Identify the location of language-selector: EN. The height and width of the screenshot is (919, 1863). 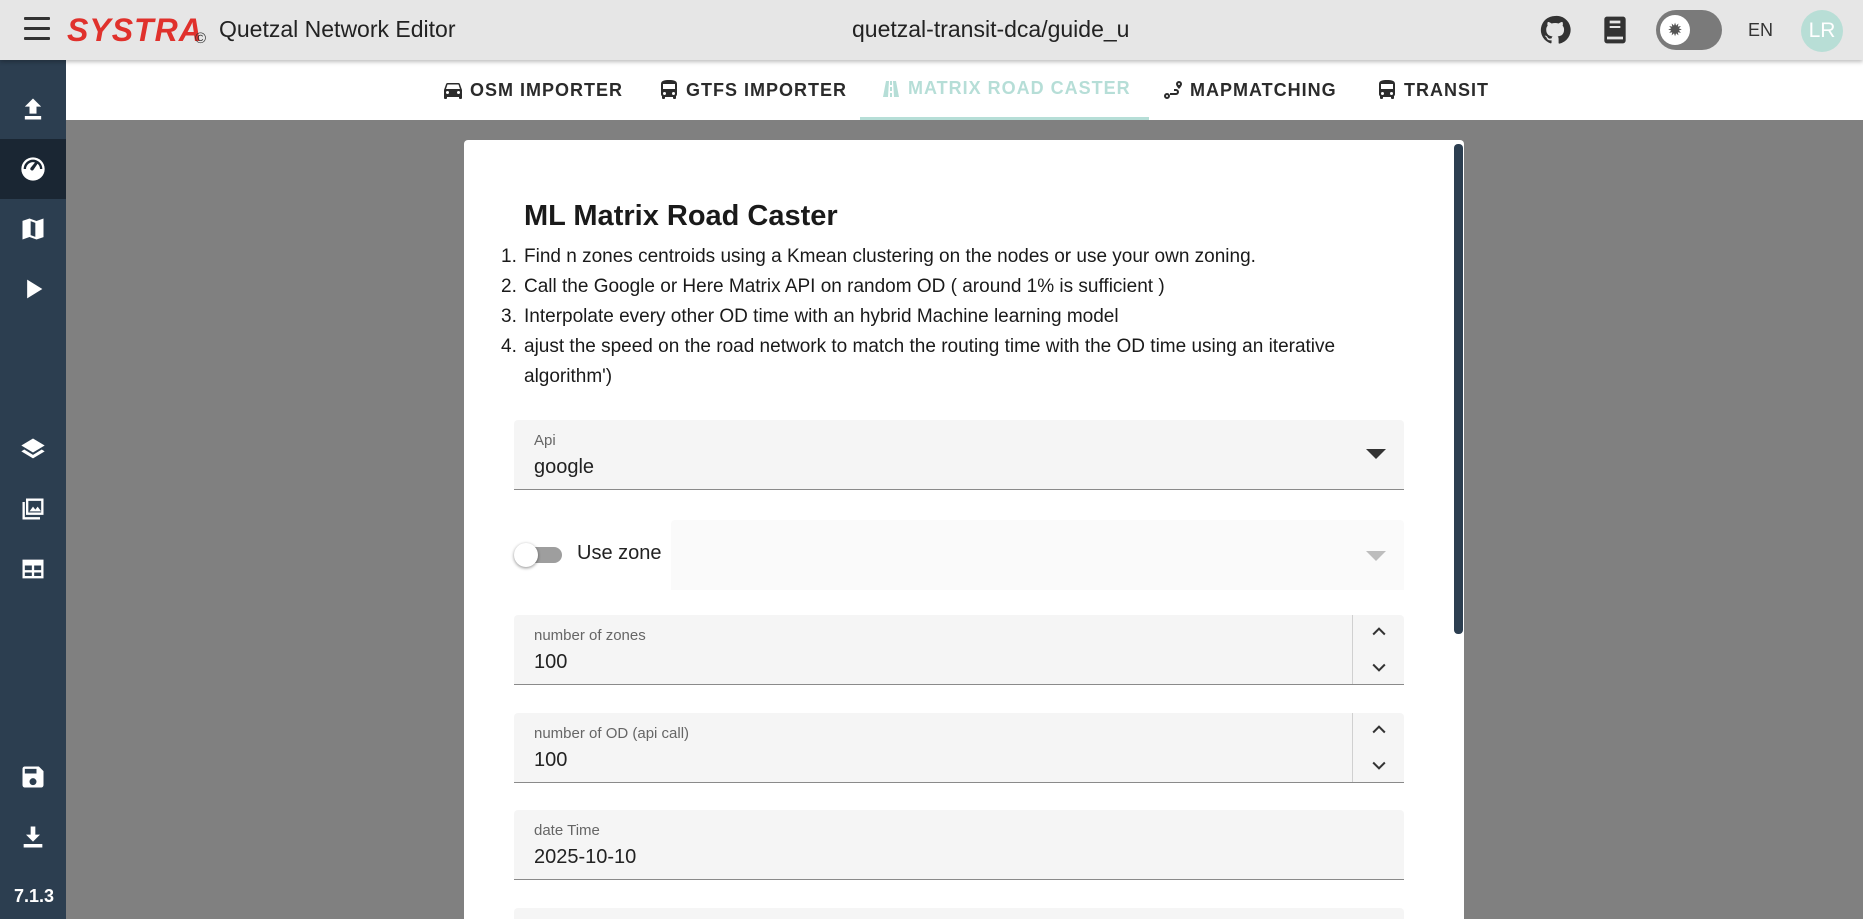
(1760, 30).